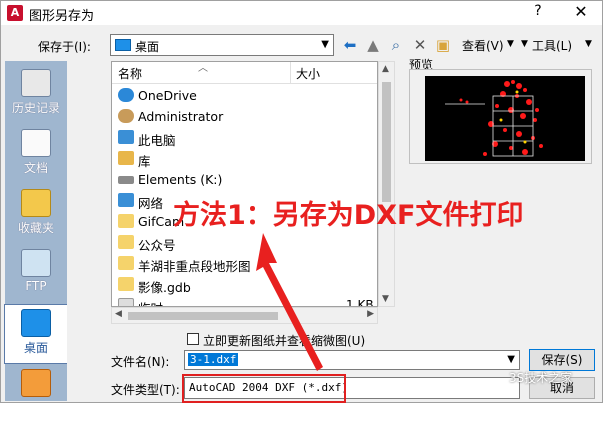 This screenshot has width=603, height=423. I want to click on watermark-text: 3S技术之家, so click(541, 378).